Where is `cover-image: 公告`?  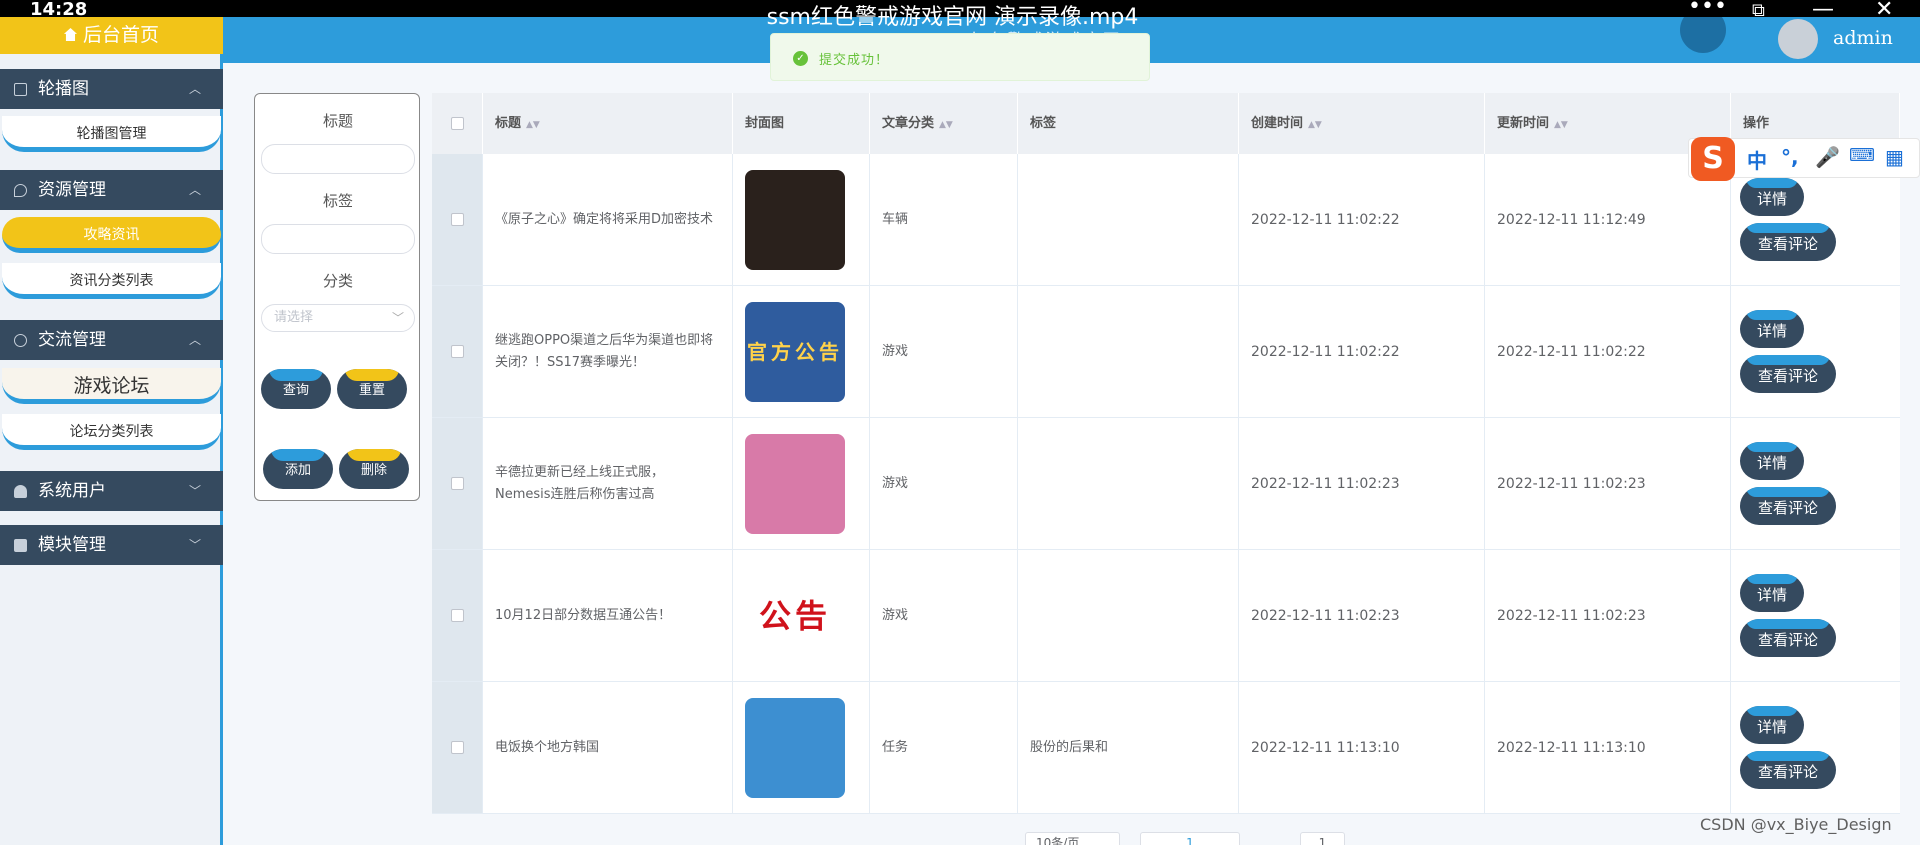 cover-image: 公告 is located at coordinates (795, 615).